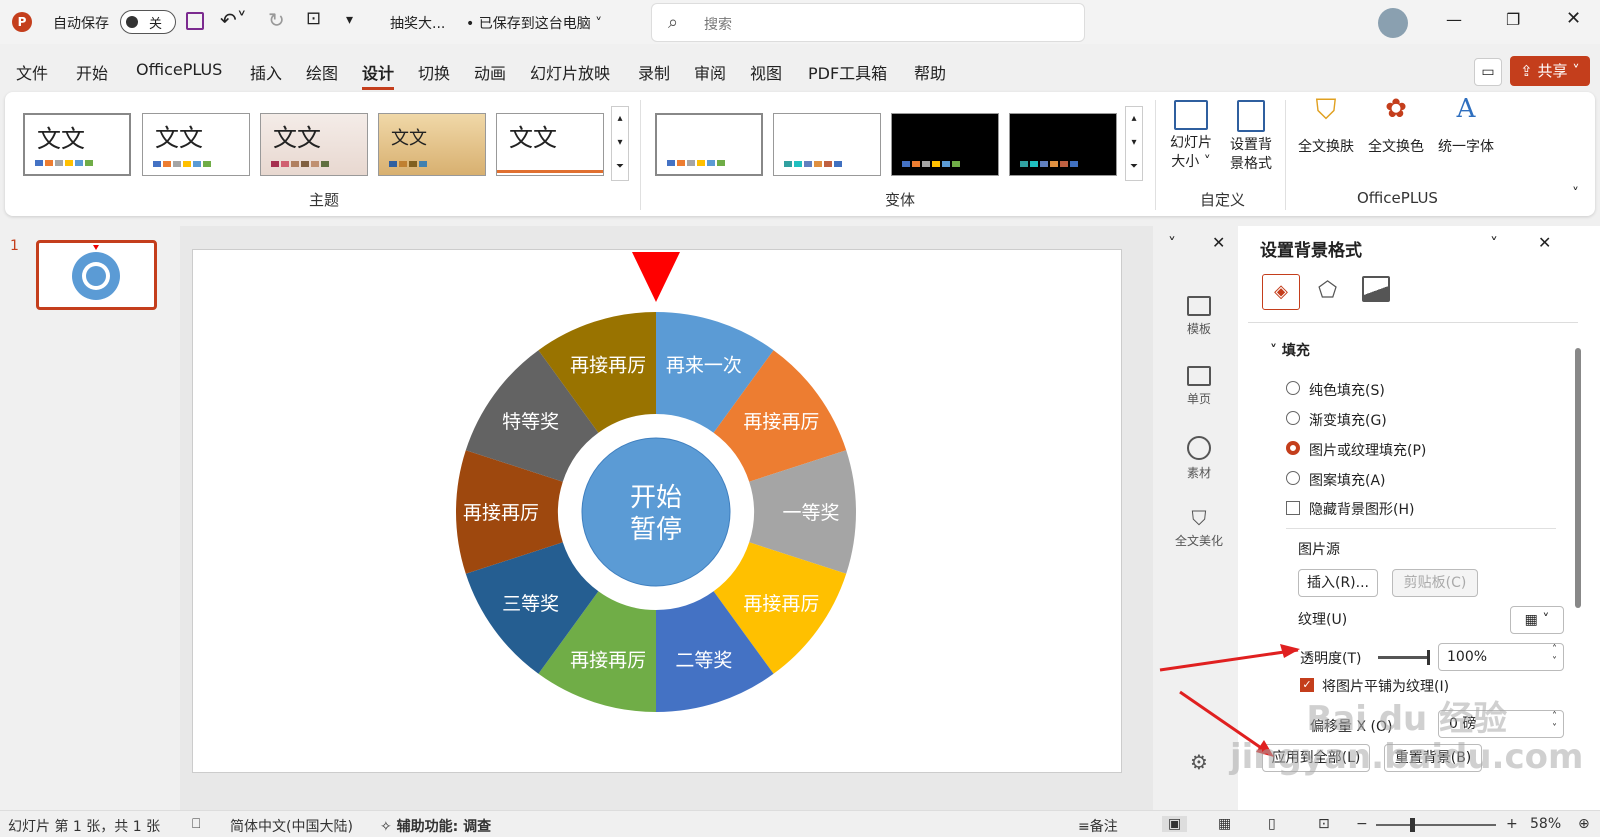  I want to click on autosave-toggle: 关, so click(148, 22).